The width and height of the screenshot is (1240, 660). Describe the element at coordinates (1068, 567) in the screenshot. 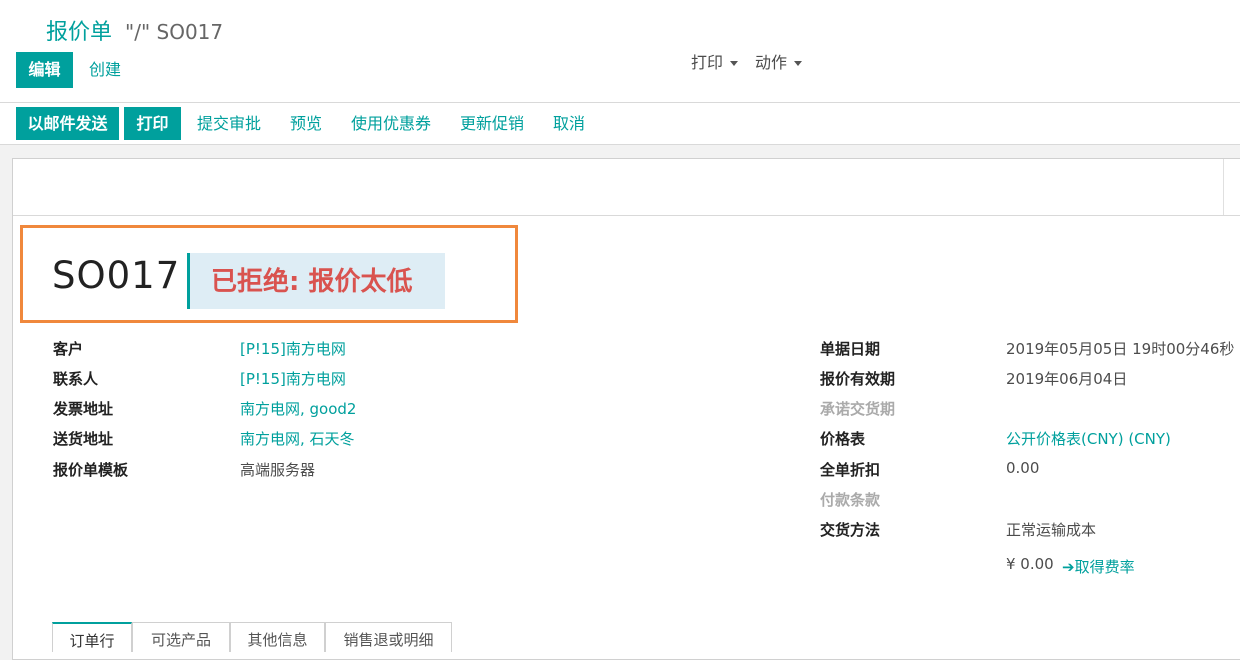

I see `arrow-right-icon: ➔` at that location.